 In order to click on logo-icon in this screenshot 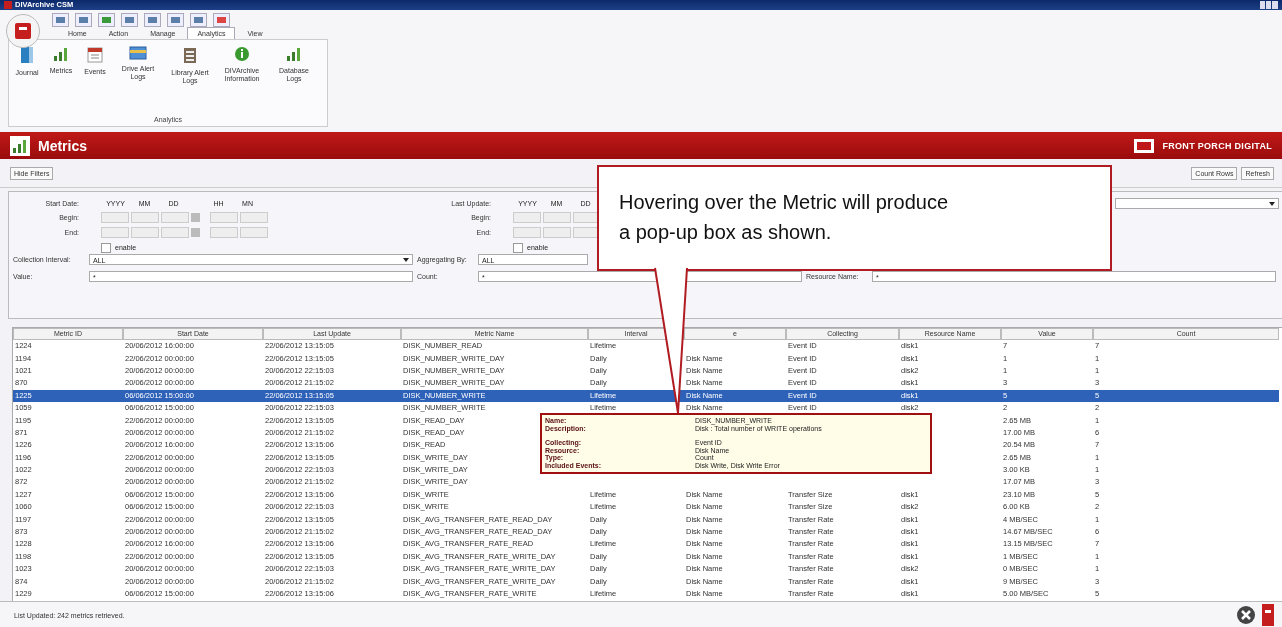, I will do `click(23, 31)`.